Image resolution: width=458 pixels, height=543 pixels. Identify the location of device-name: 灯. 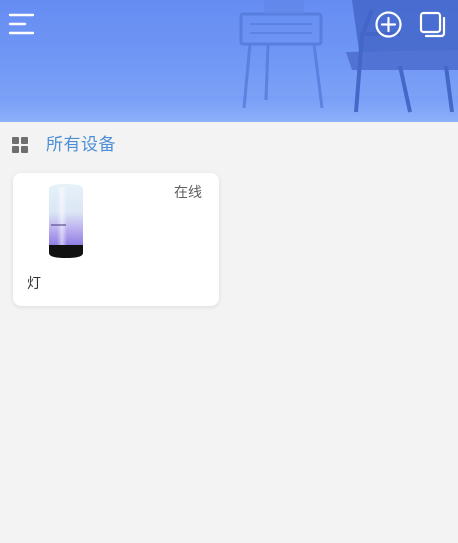
(34, 284).